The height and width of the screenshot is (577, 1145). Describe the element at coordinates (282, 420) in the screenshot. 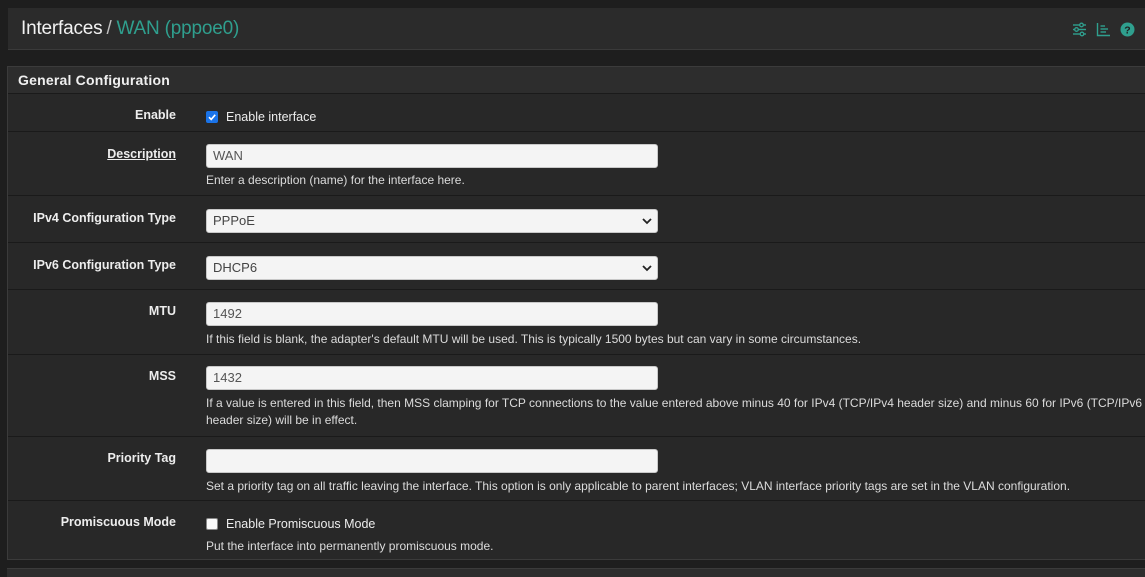

I see `mss-help-line2: header size) will be in effect.` at that location.